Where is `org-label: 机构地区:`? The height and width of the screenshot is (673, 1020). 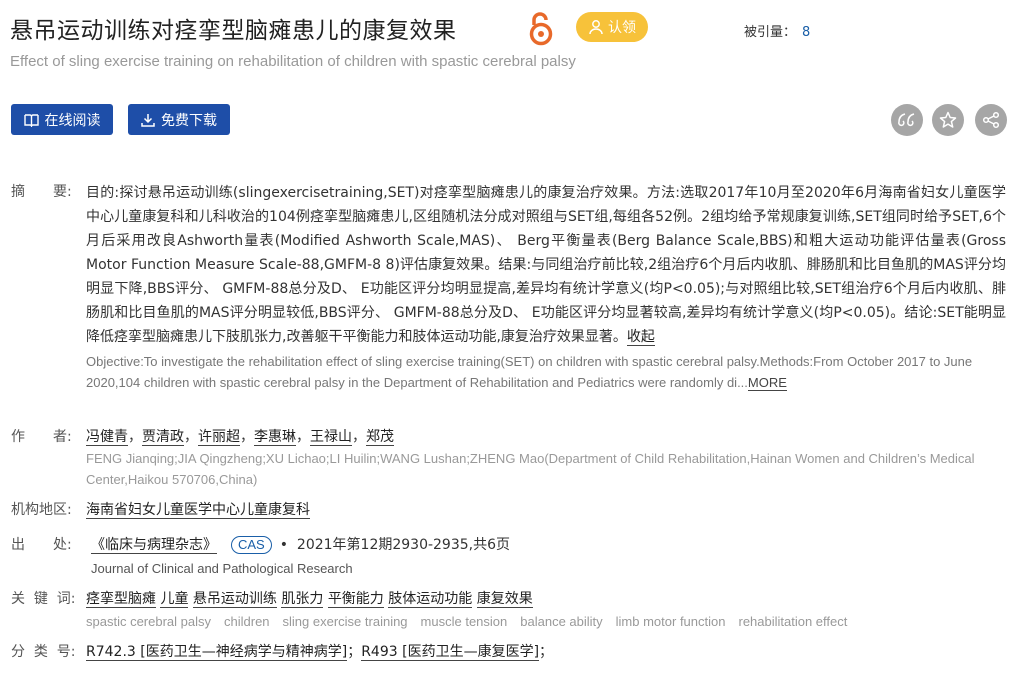
org-label: 机构地区: is located at coordinates (41, 510).